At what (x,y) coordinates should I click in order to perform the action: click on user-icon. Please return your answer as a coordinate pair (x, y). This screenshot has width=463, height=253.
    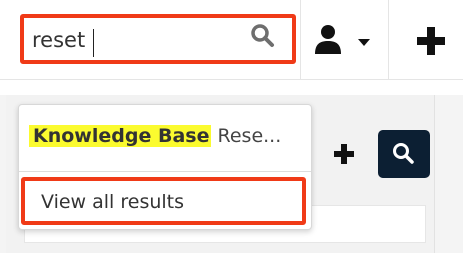
    Looking at the image, I should click on (328, 39).